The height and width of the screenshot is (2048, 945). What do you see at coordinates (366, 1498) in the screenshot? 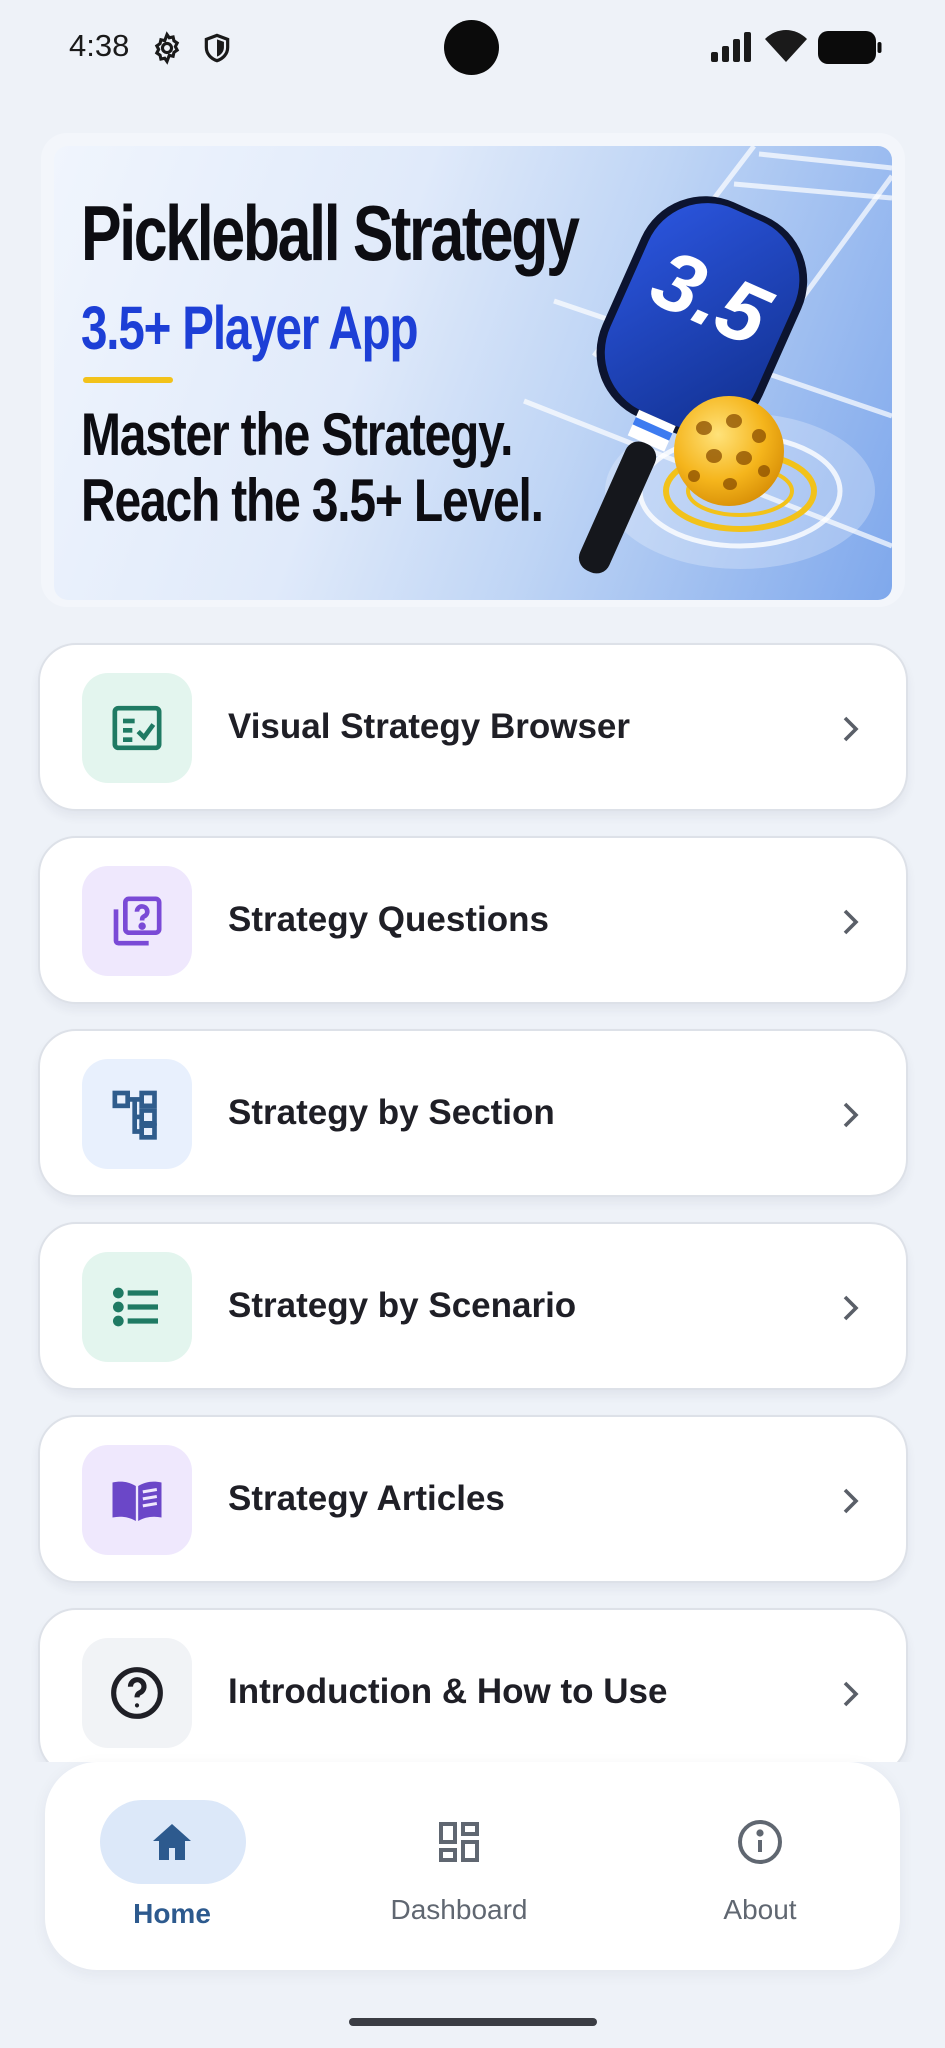
I see `menu-item-label: Strategy Articles` at bounding box center [366, 1498].